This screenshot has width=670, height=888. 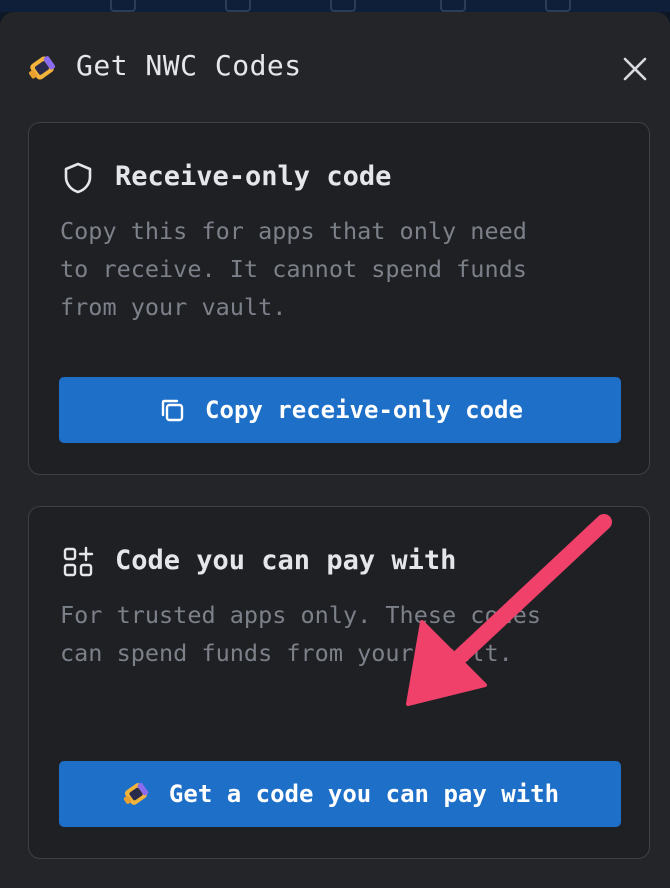 I want to click on get-pay-code-button: Get a code you can pay with, so click(x=340, y=794).